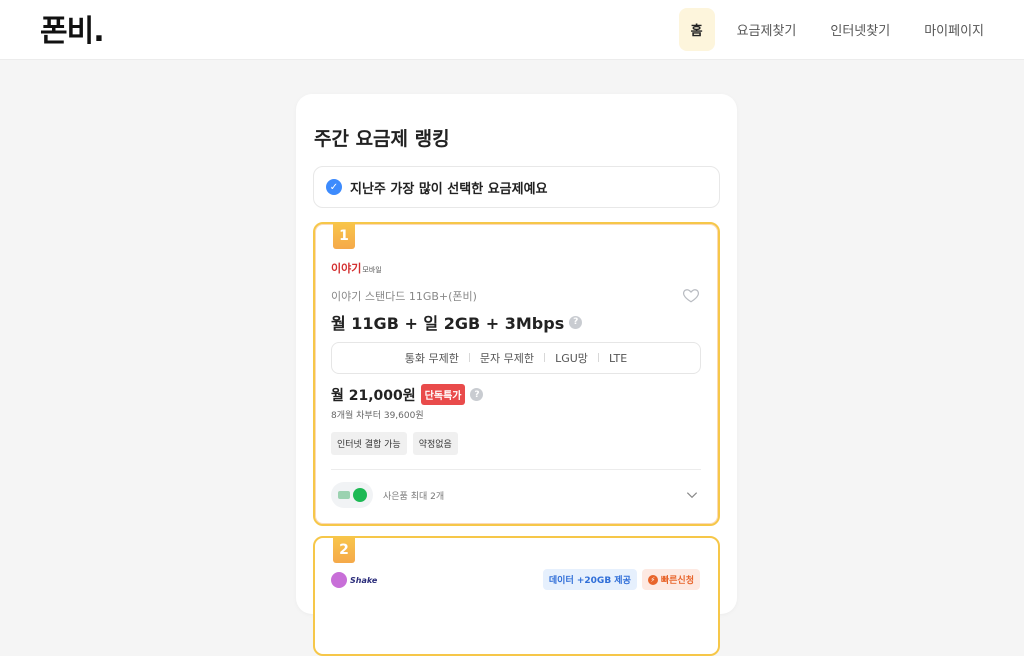  I want to click on plan-tags: 인터넷 결합 가능 약정없음, so click(394, 443).